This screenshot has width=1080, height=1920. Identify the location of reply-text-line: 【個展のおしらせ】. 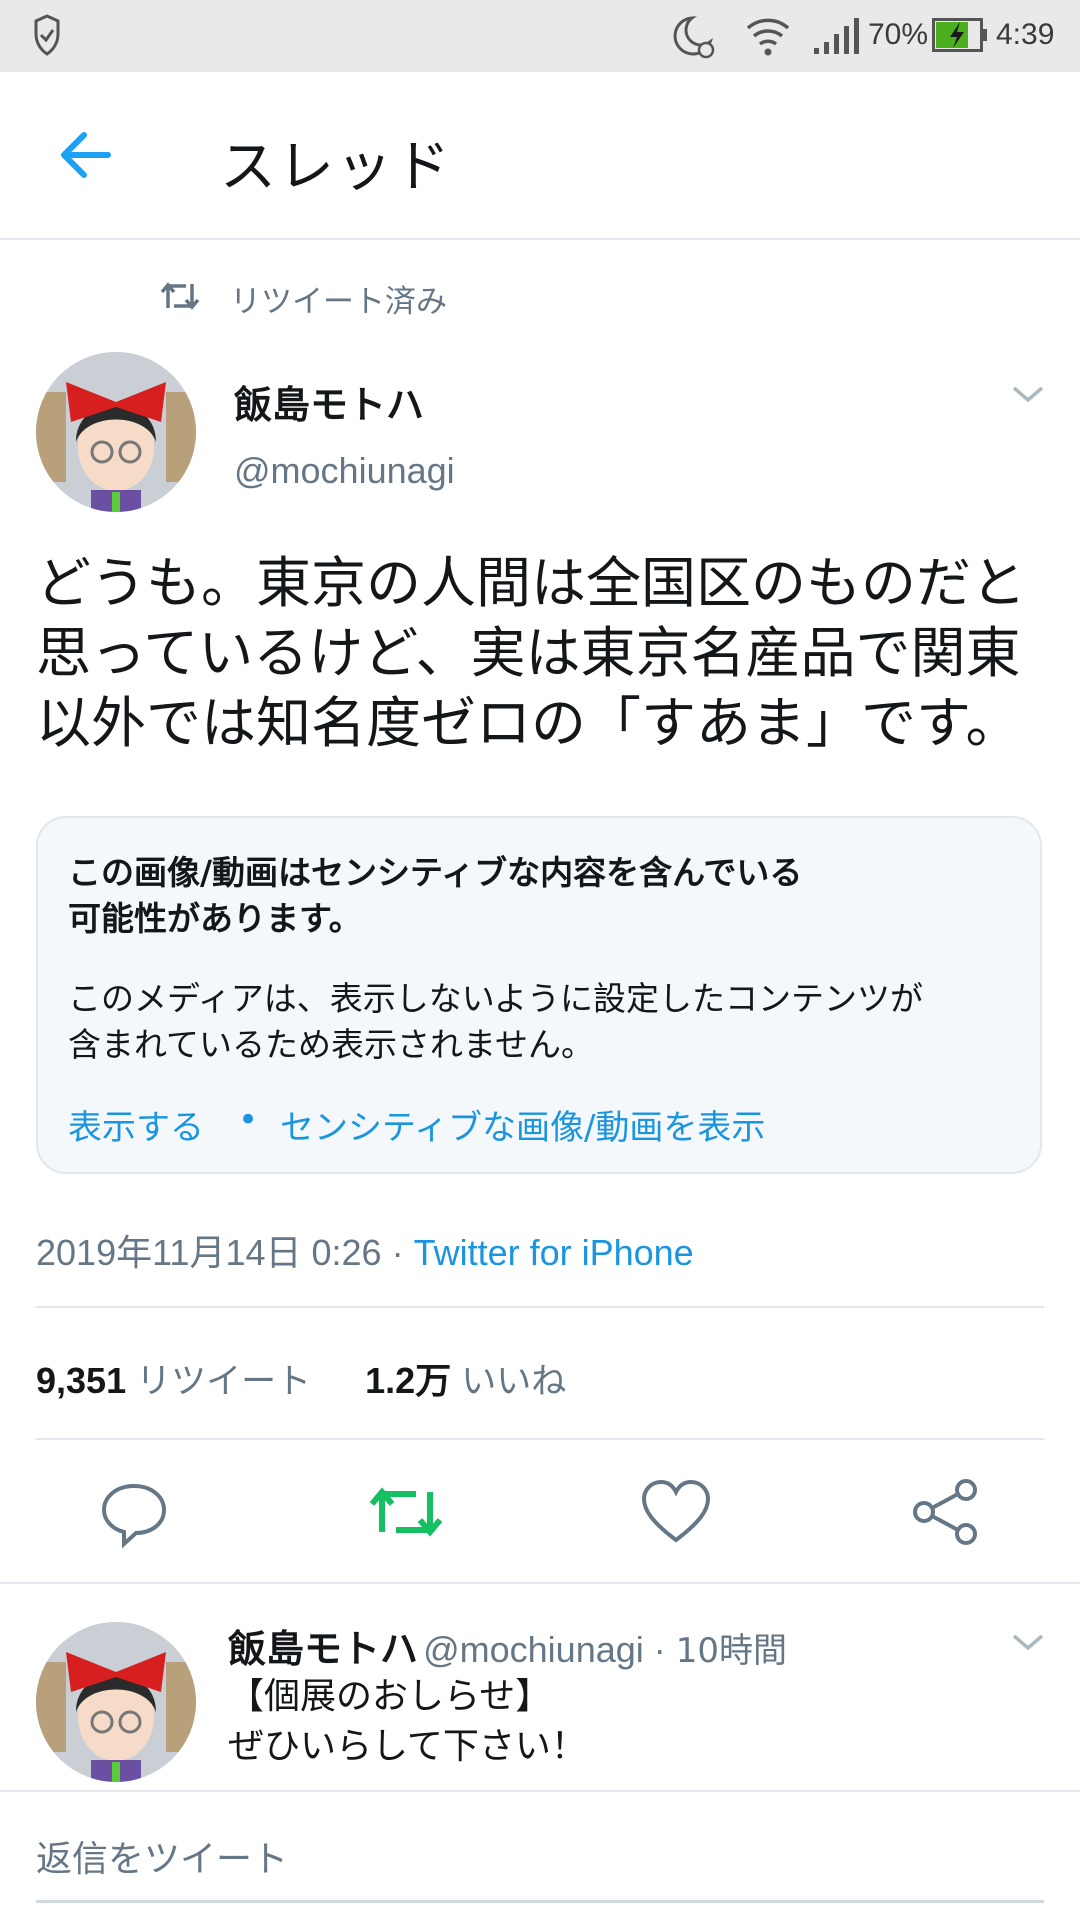
(390, 1696).